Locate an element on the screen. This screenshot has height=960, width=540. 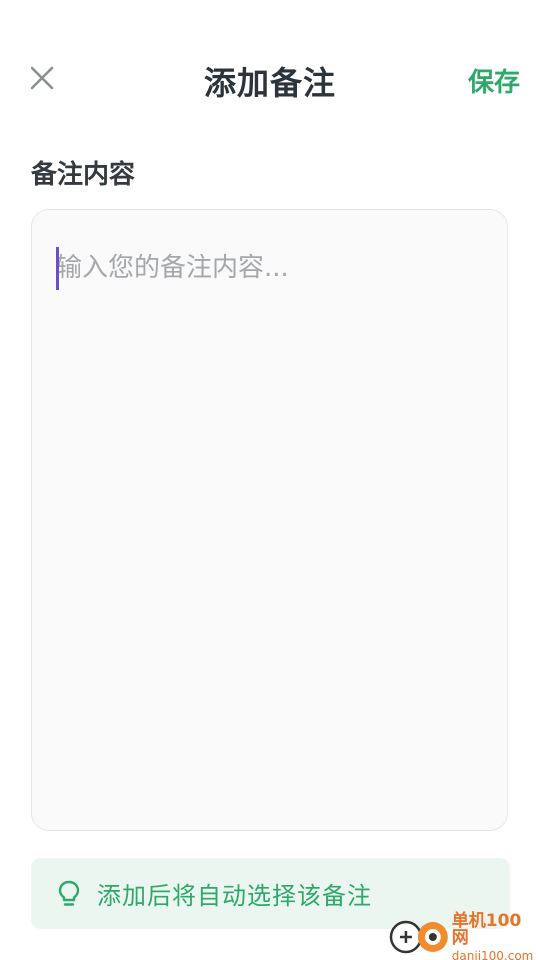
watermark: 单机100网 danji100.com is located at coordinates (463, 935).